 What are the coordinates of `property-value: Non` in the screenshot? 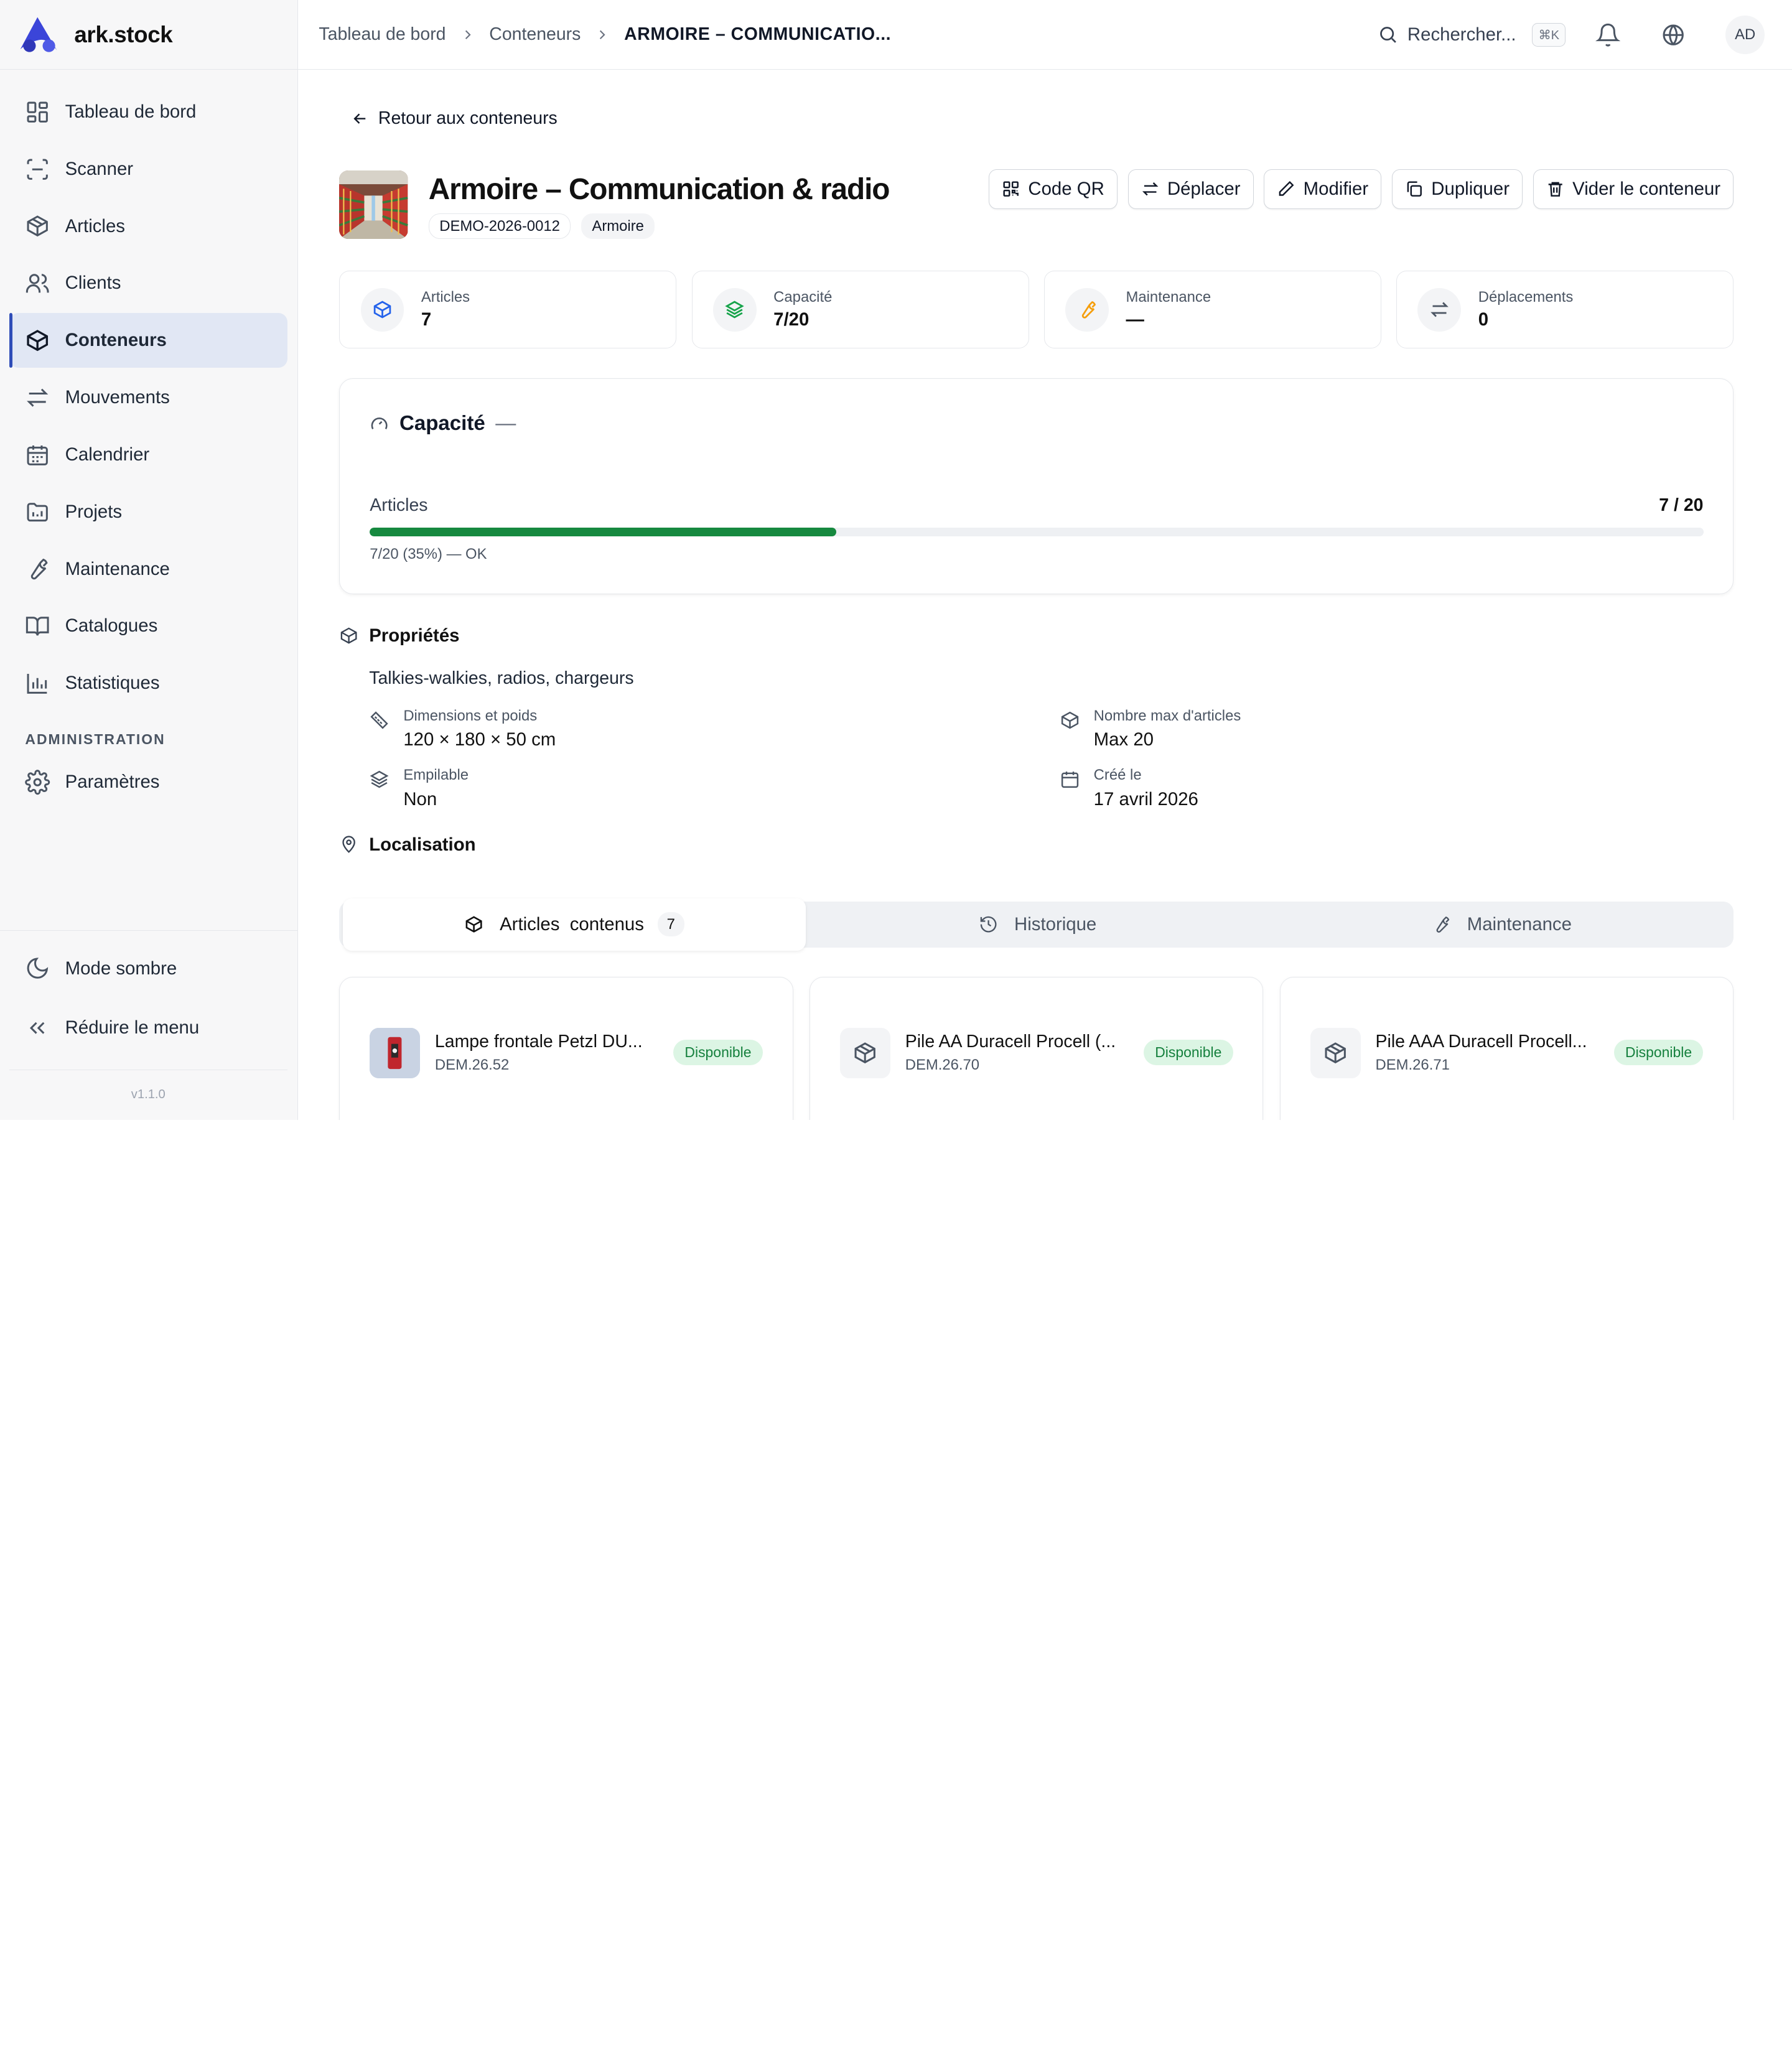 It's located at (420, 798).